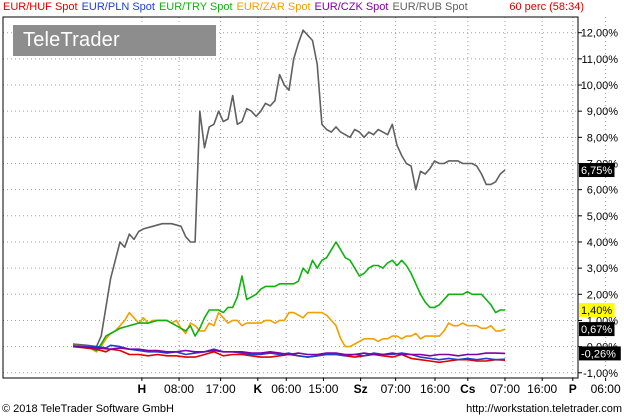  Describe the element at coordinates (573, 389) in the screenshot. I see `x-tick-label: P` at that location.